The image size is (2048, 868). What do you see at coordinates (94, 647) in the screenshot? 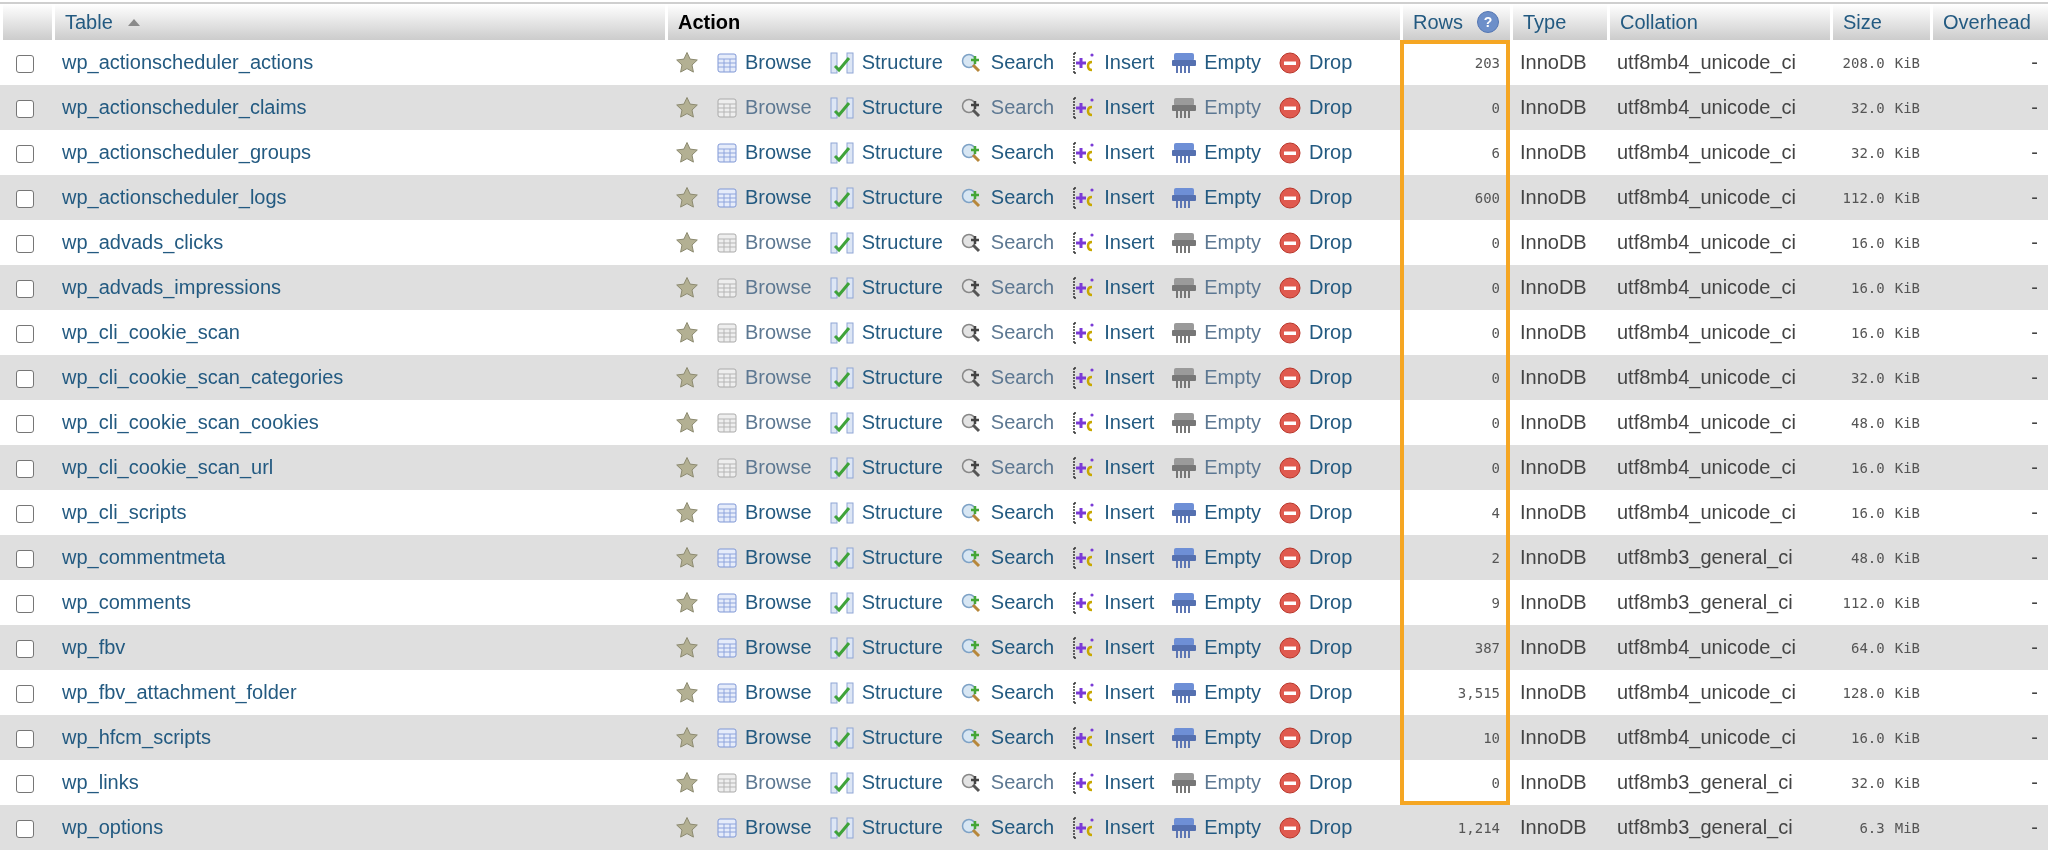
I see `table-name-link: wp_fbv` at bounding box center [94, 647].